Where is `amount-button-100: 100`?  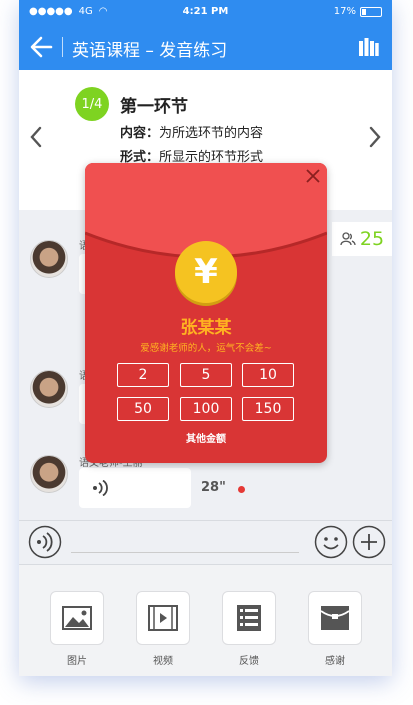
amount-button-100: 100 is located at coordinates (206, 409).